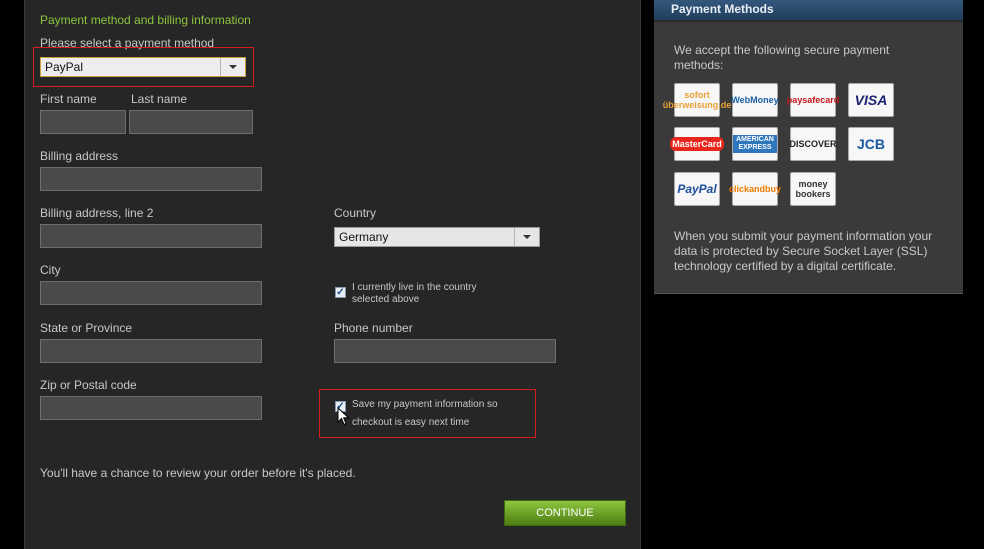  Describe the element at coordinates (79, 156) in the screenshot. I see `billing-address-label: Billing address` at that location.